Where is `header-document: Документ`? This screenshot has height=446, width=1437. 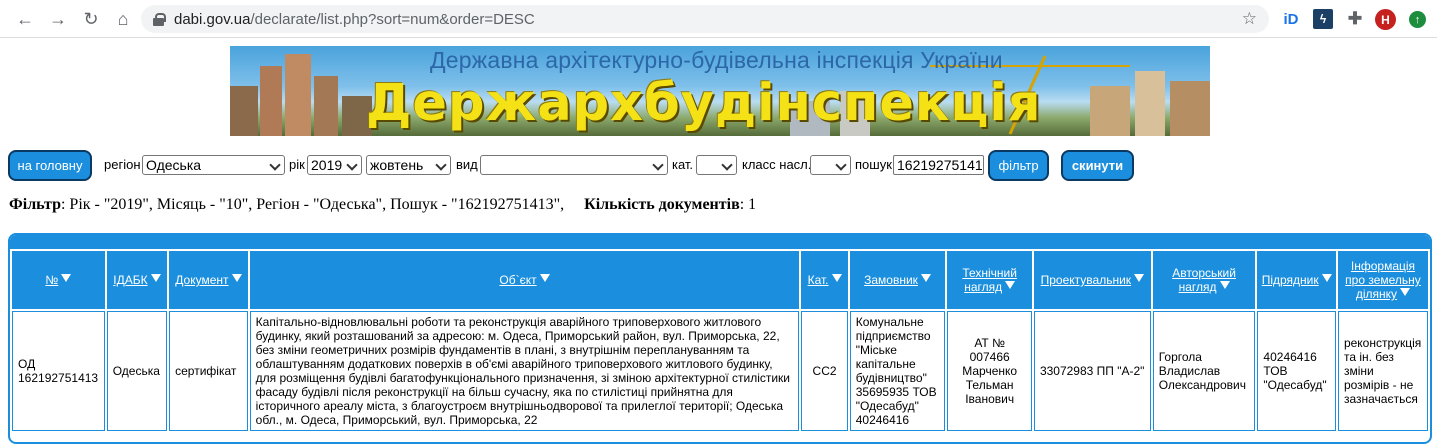 header-document: Документ is located at coordinates (208, 280).